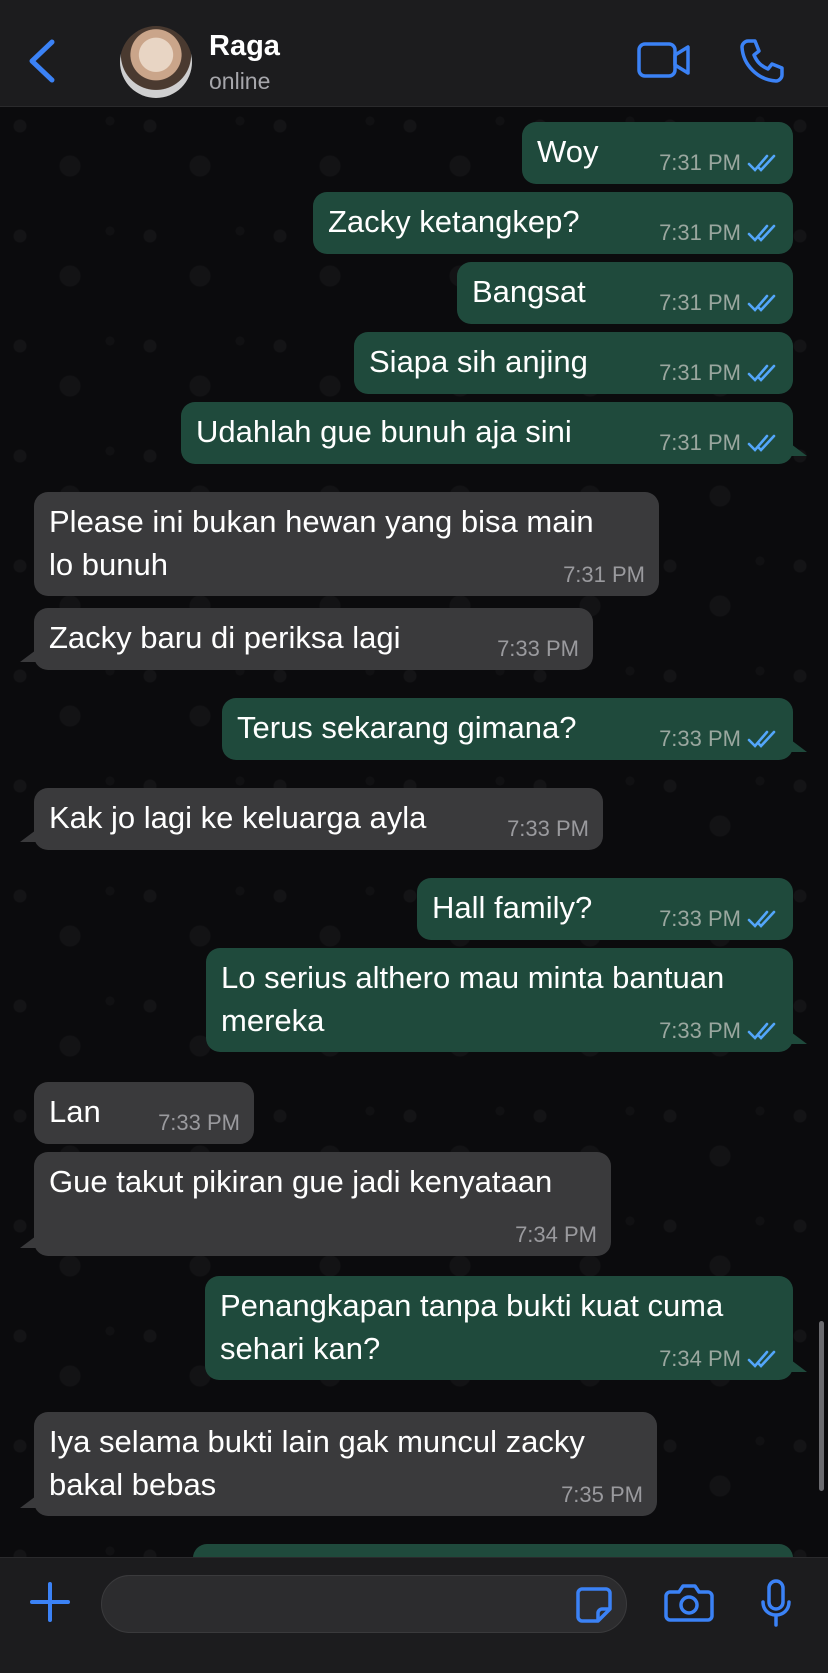 The height and width of the screenshot is (1673, 828). What do you see at coordinates (311, 819) in the screenshot?
I see `message-bubble-incoming: Kak jo lagi ke keluarga ayla 7:33 PM` at bounding box center [311, 819].